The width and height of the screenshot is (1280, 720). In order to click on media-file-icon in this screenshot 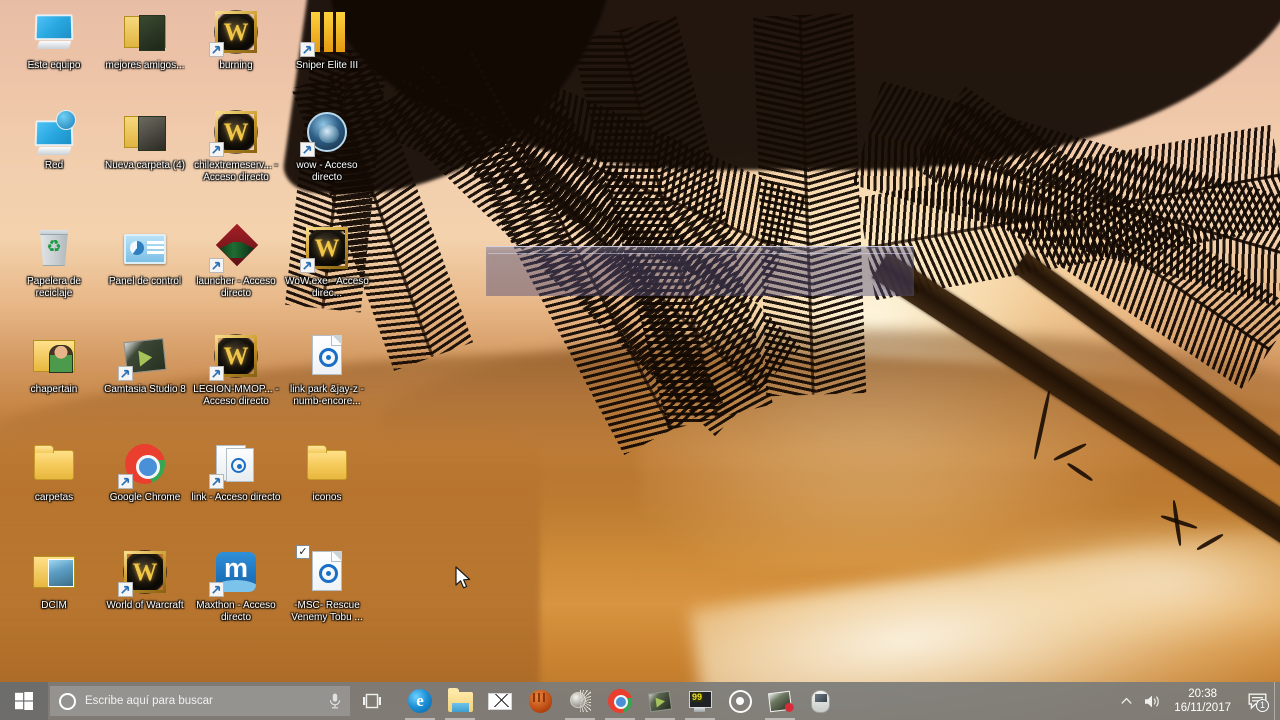, I will do `click(327, 356)`.